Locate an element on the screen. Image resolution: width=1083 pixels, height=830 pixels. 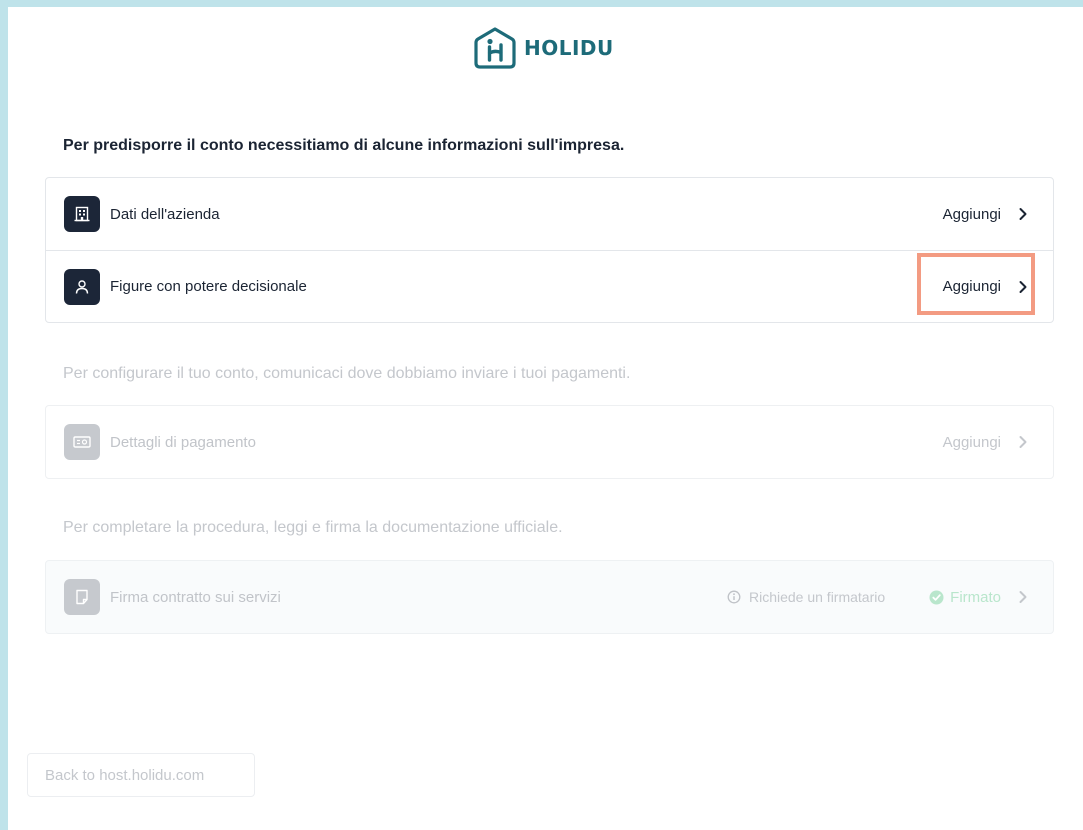
row-label: Figure con potere decisionale is located at coordinates (208, 286).